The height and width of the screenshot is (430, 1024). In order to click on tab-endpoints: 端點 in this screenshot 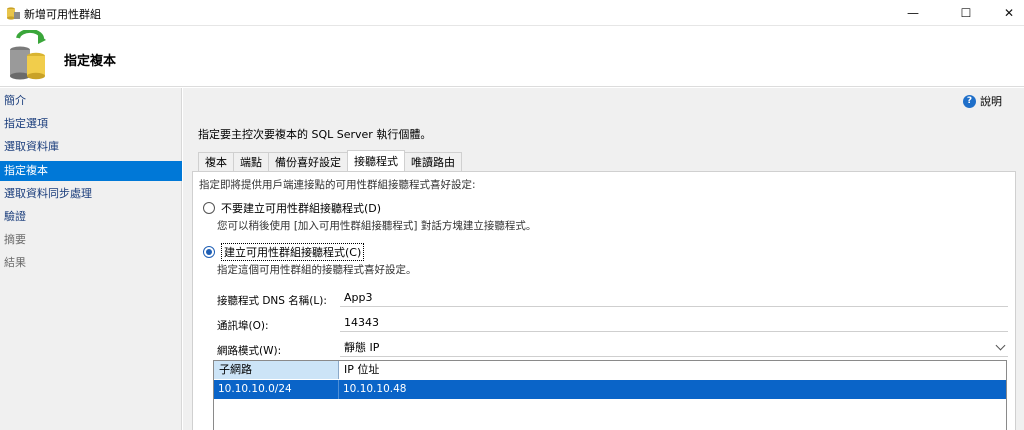, I will do `click(251, 161)`.